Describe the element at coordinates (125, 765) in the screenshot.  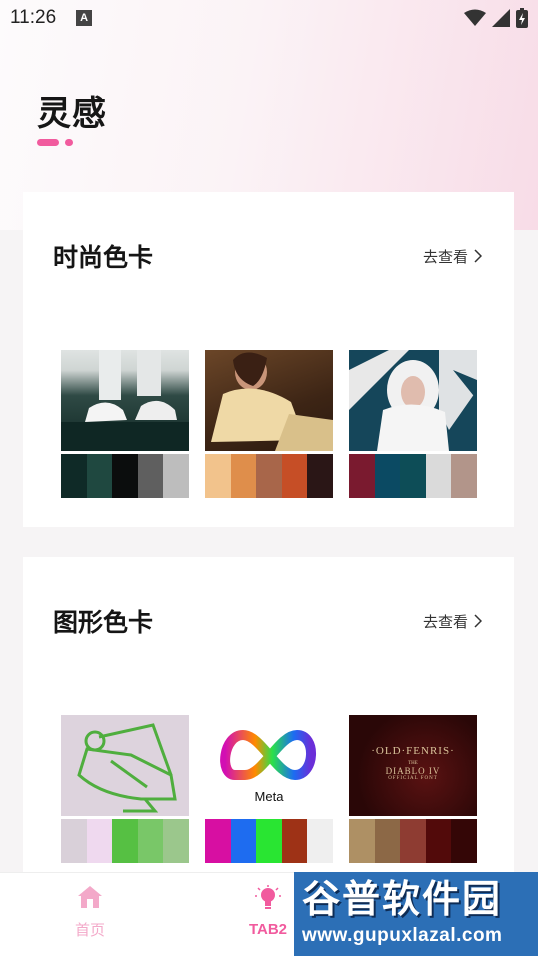
I see `green-line-art` at that location.